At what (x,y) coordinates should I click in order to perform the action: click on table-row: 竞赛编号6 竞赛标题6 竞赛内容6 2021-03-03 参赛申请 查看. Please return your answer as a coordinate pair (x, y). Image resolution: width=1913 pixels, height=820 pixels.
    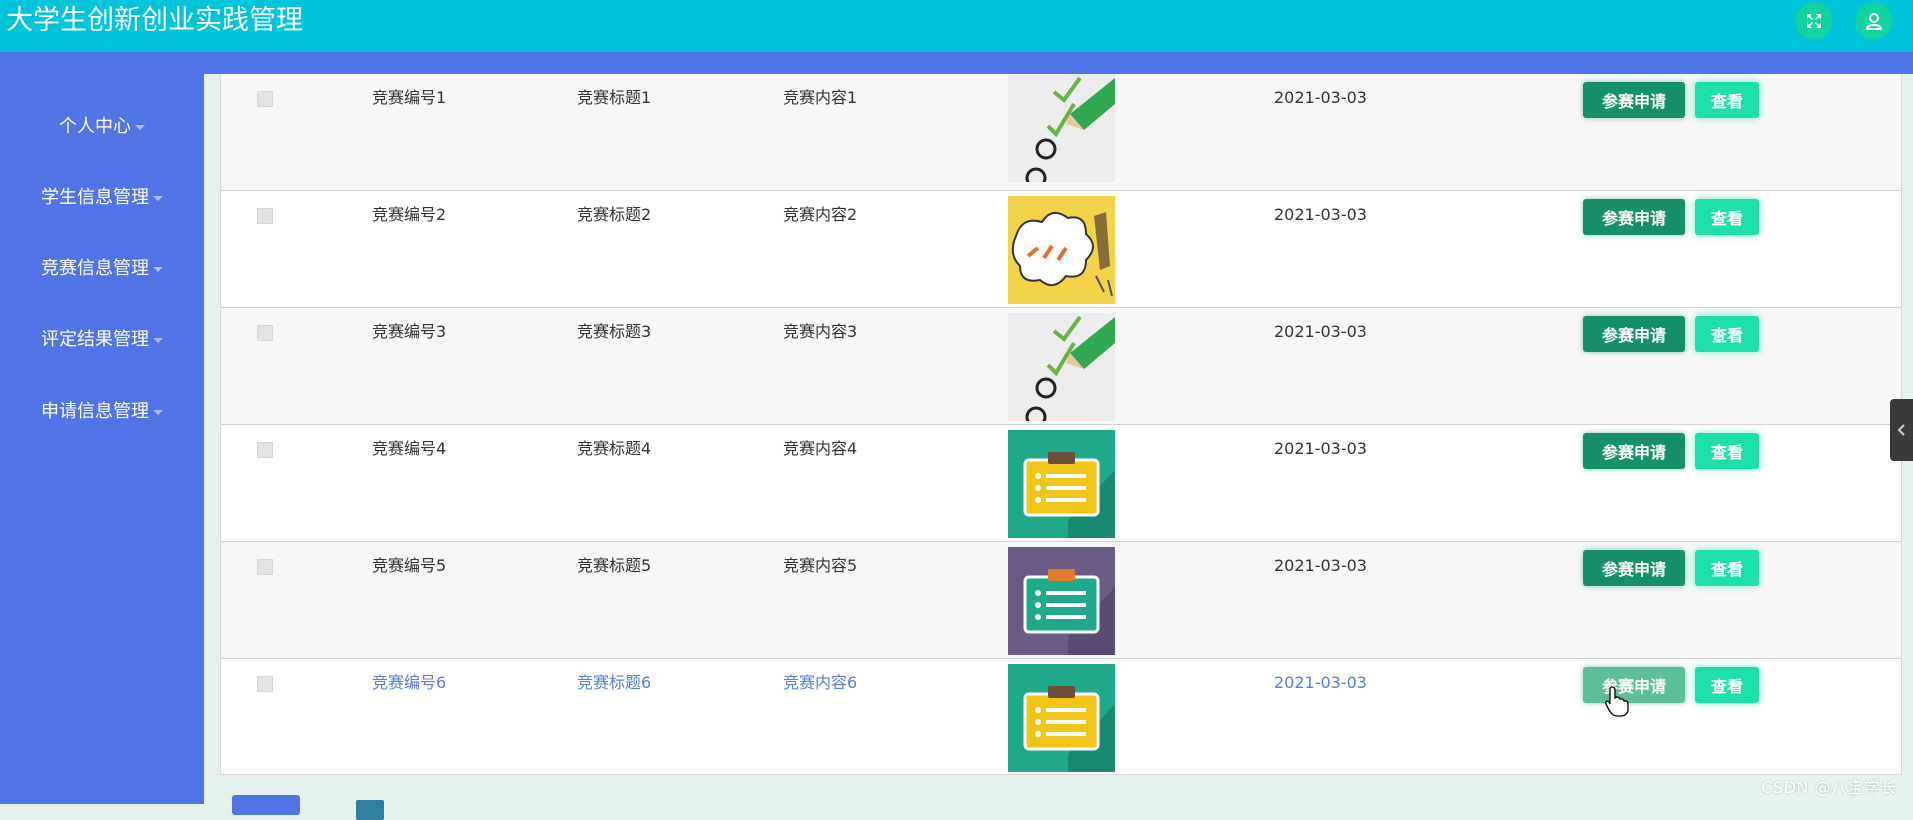
    Looking at the image, I should click on (1061, 716).